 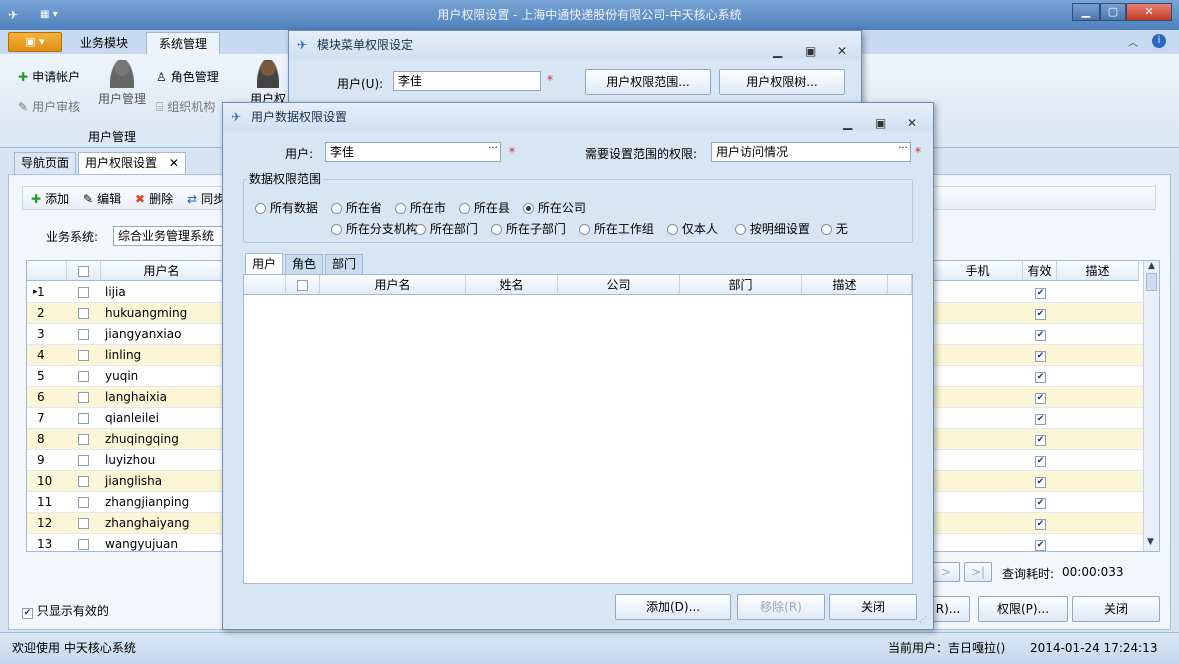 I want to click on scope-radio-option: 所在市, so click(x=420, y=207).